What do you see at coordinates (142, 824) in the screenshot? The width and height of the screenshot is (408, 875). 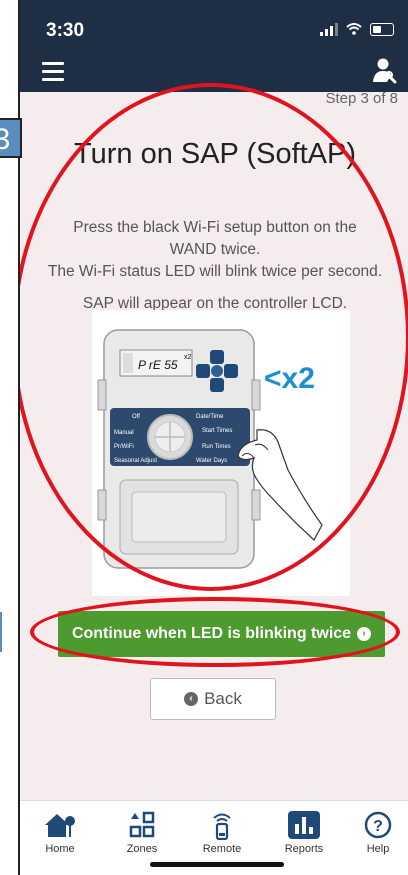 I see `zones-icon` at bounding box center [142, 824].